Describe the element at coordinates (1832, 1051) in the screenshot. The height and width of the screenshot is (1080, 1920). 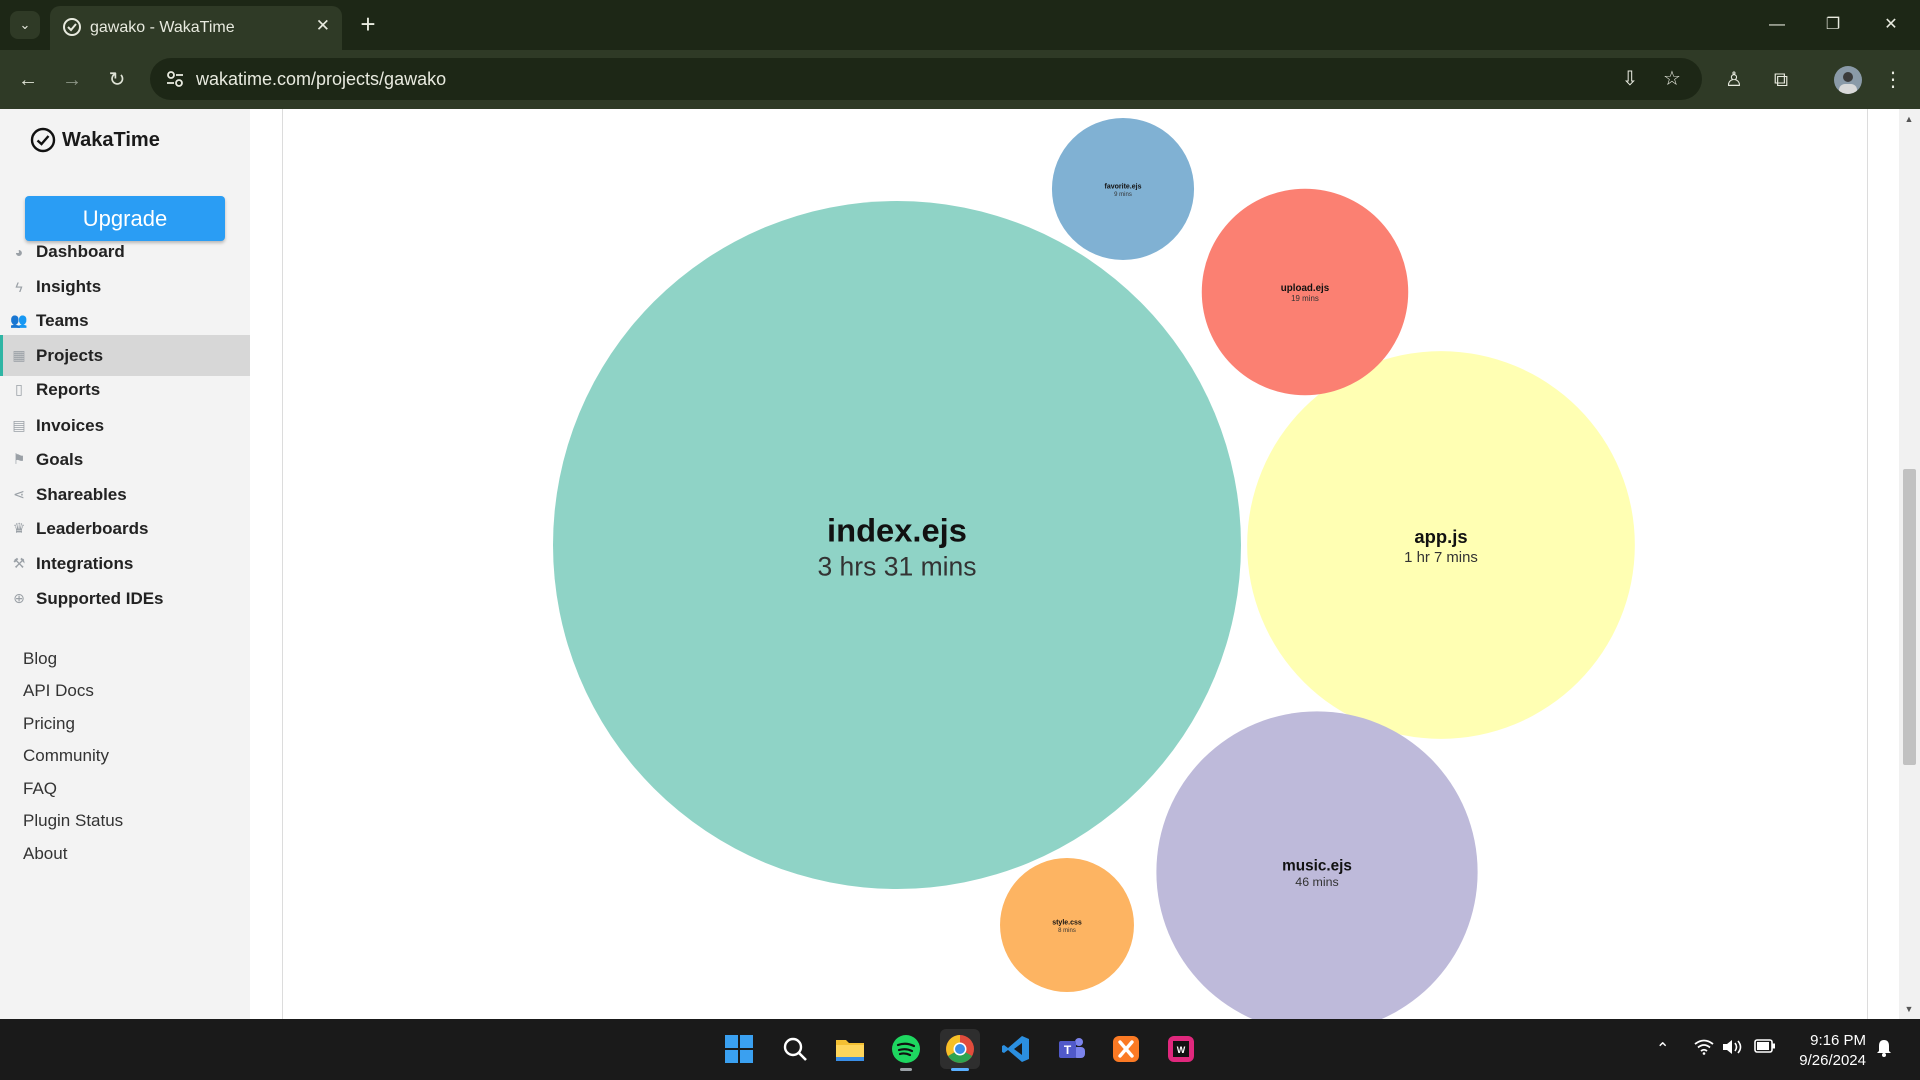
I see `taskbar-clock: 9:16 PM 9/26/2024` at that location.